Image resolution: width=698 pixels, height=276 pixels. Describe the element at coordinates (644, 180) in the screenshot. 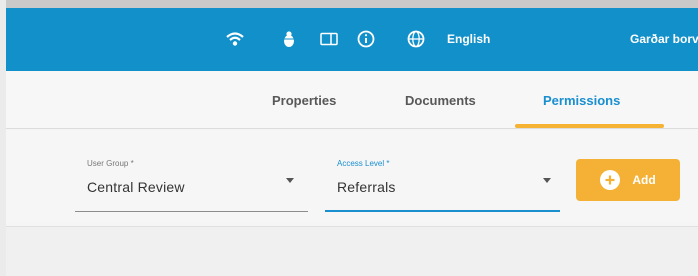

I see `add-button-label: Add` at that location.